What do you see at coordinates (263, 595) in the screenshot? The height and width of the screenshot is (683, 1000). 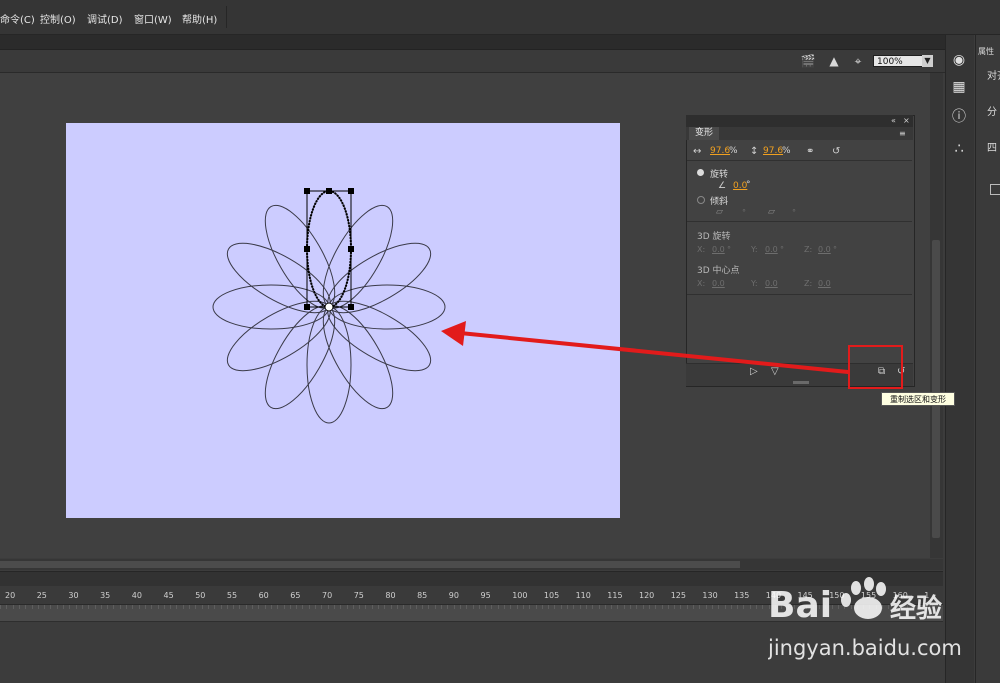 I see `ruler-tick-label: 60` at bounding box center [263, 595].